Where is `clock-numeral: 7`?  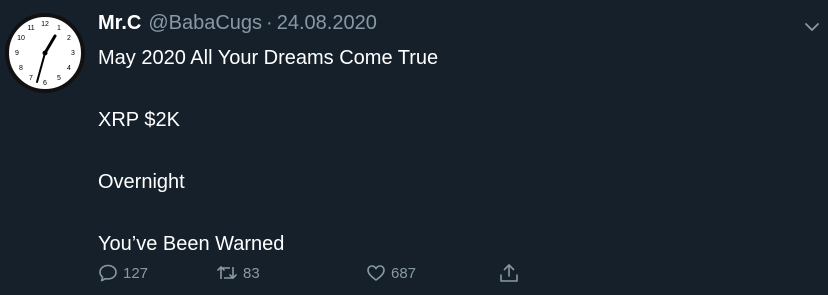
clock-numeral: 7 is located at coordinates (31, 78).